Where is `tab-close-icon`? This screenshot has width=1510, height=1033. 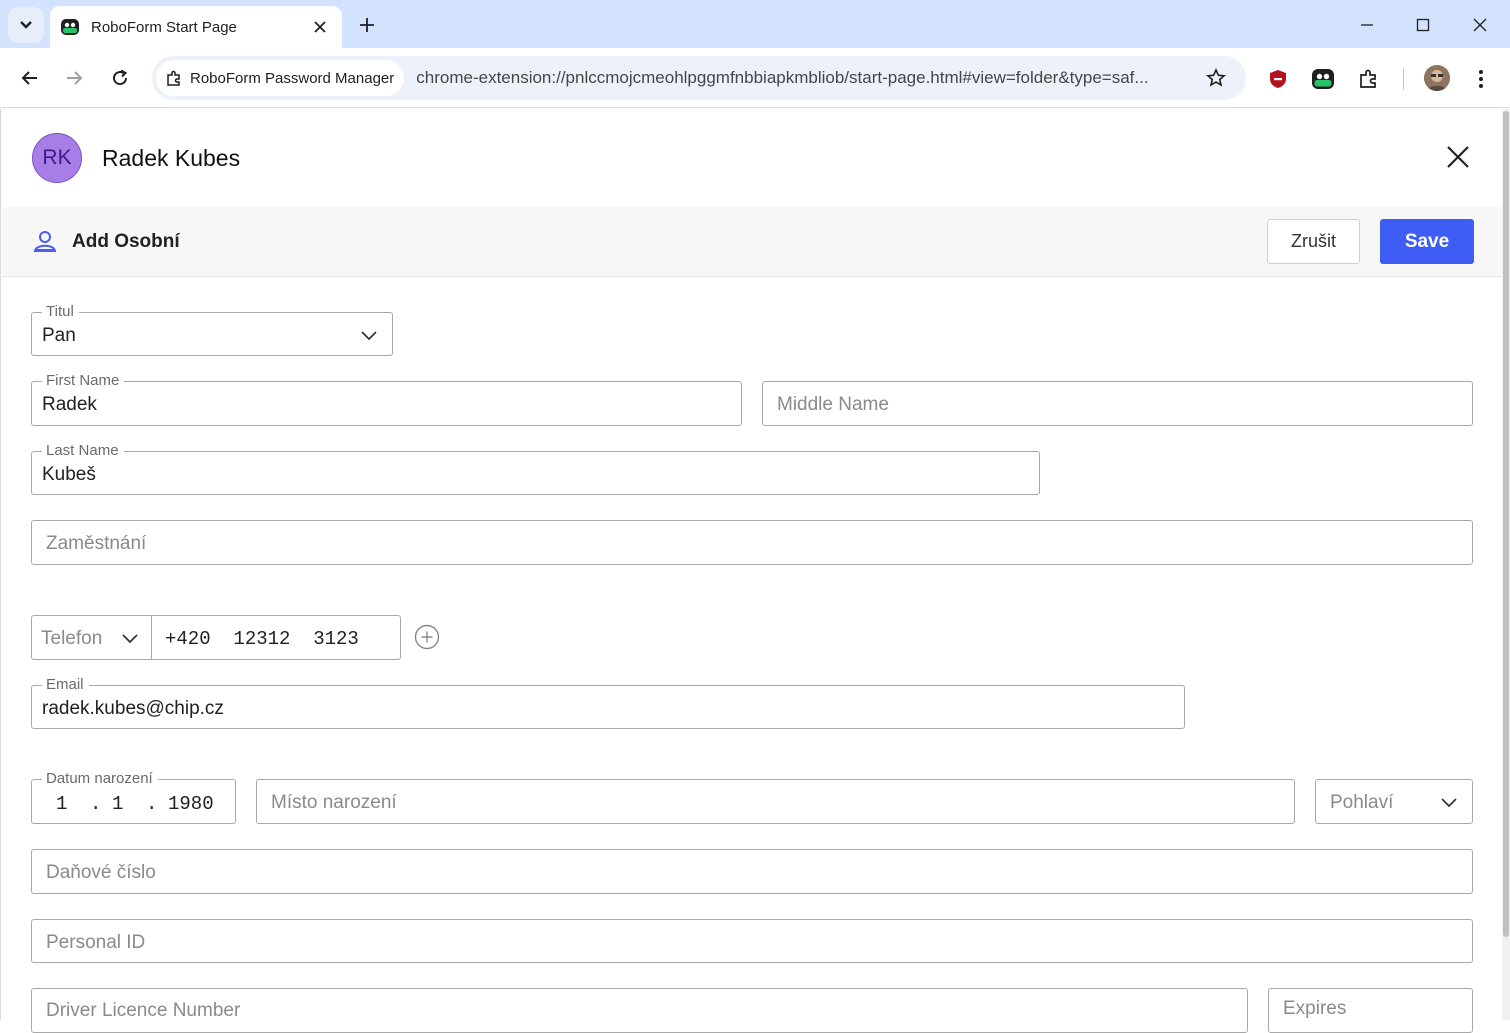 tab-close-icon is located at coordinates (320, 27).